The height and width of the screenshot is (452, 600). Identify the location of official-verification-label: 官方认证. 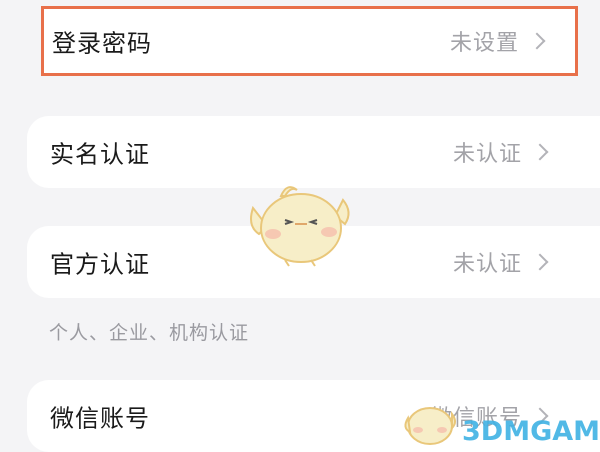
(100, 264).